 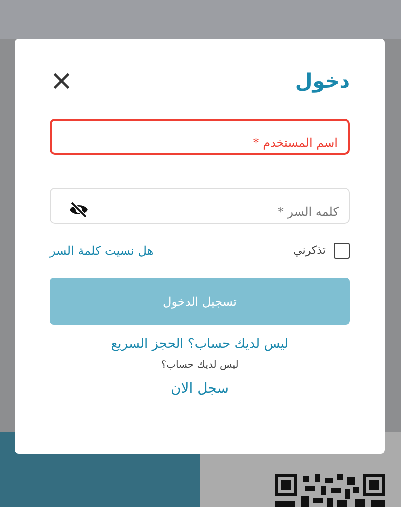 I want to click on dialog-title: دخول, so click(x=322, y=81).